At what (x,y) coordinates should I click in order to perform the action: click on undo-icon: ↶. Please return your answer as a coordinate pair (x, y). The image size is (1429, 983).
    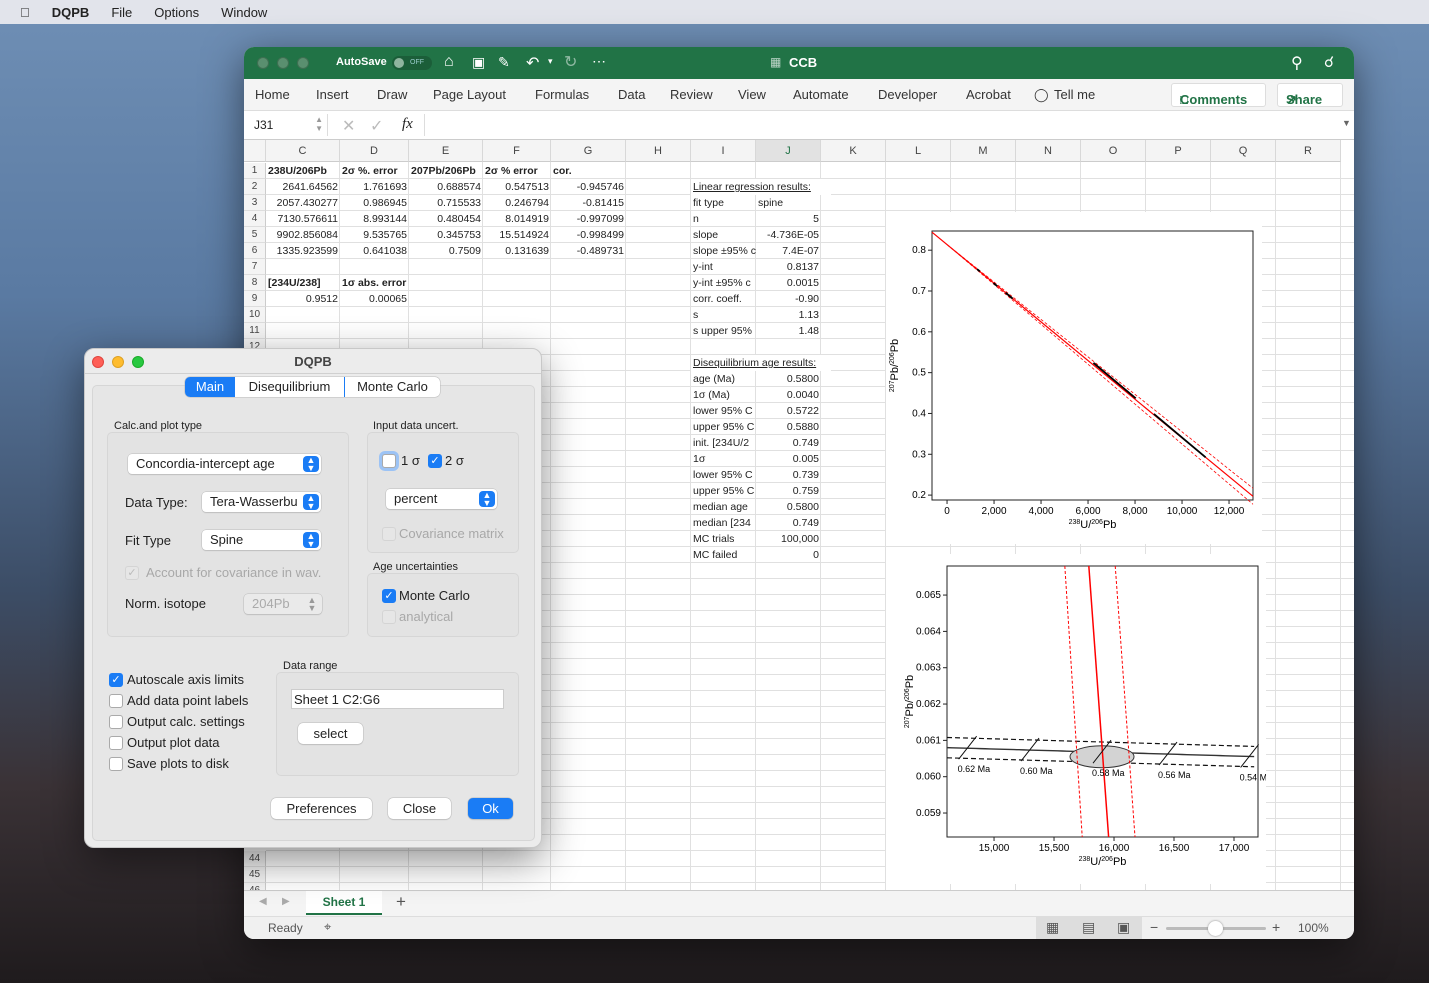
    Looking at the image, I should click on (532, 63).